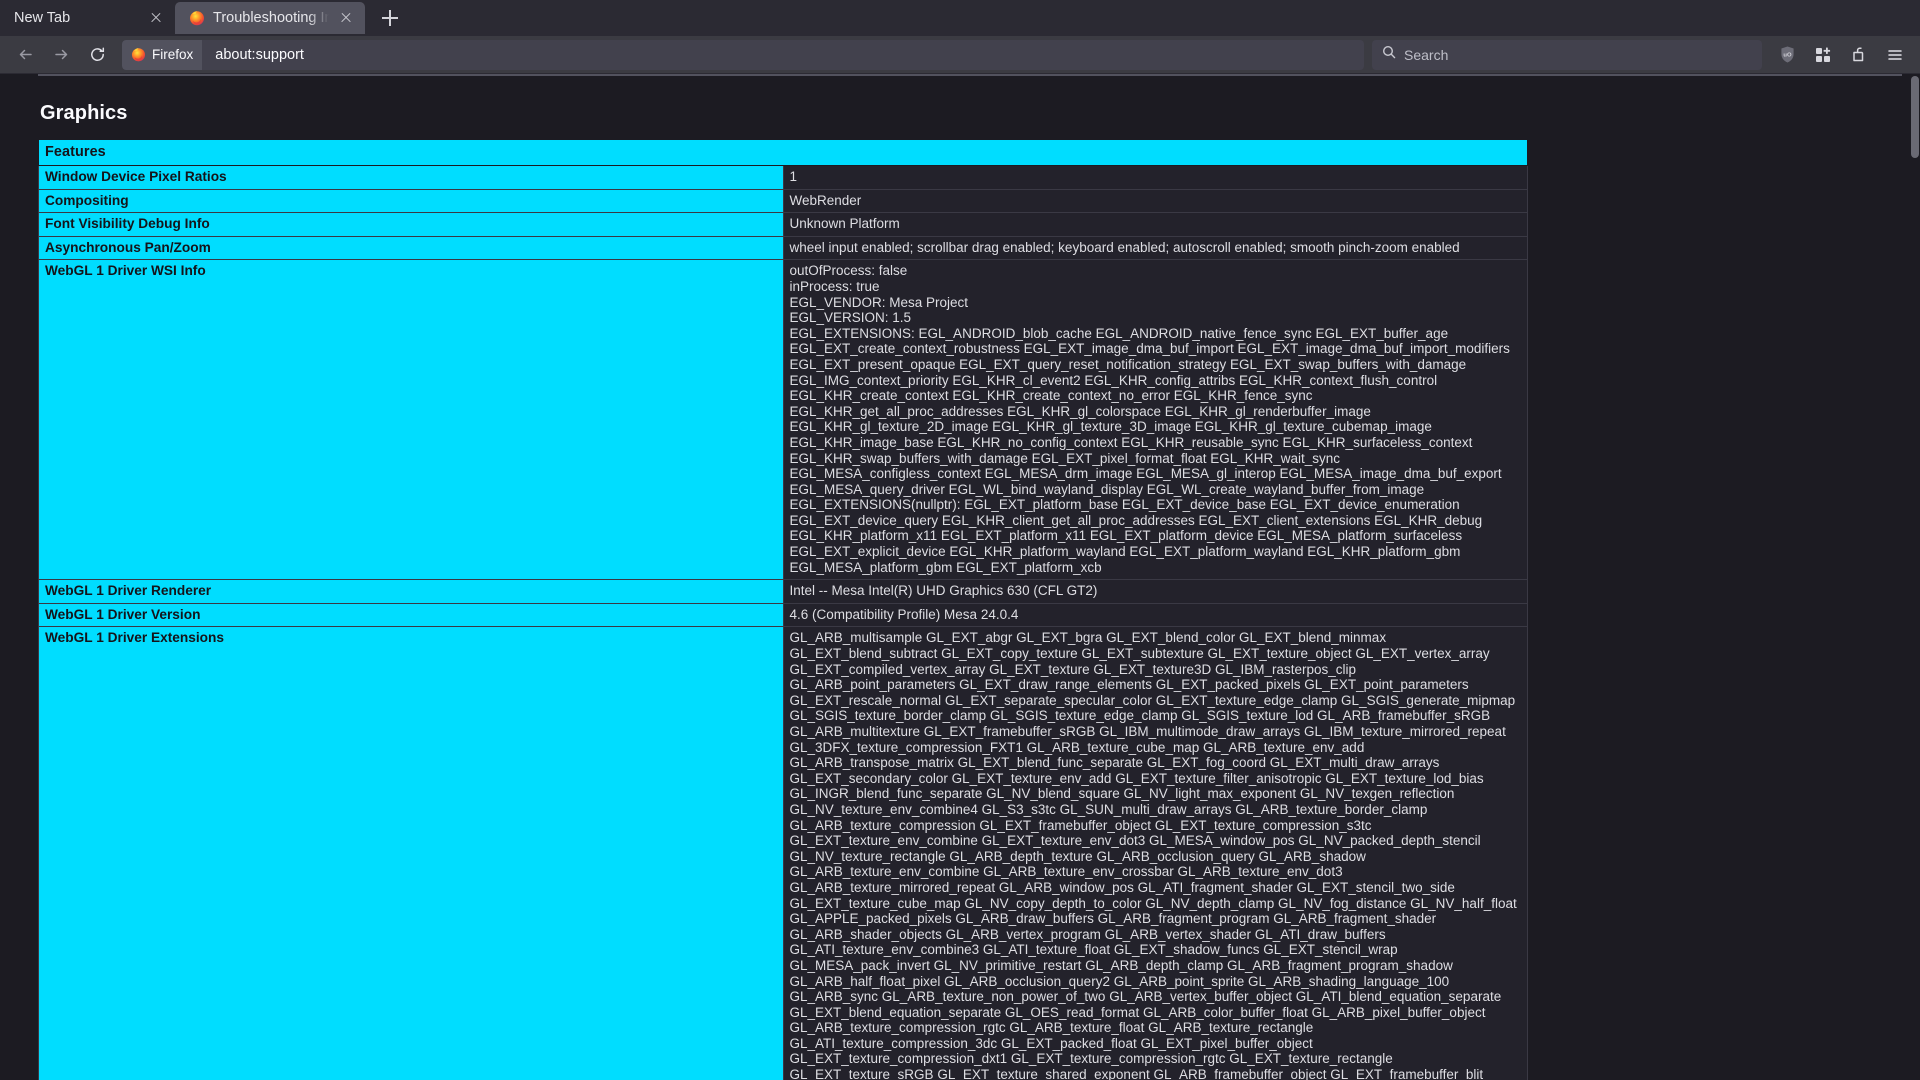  Describe the element at coordinates (1155, 615) in the screenshot. I see `row-value: 4.6 (Compatibility Profile) Mesa 24.0.4` at that location.